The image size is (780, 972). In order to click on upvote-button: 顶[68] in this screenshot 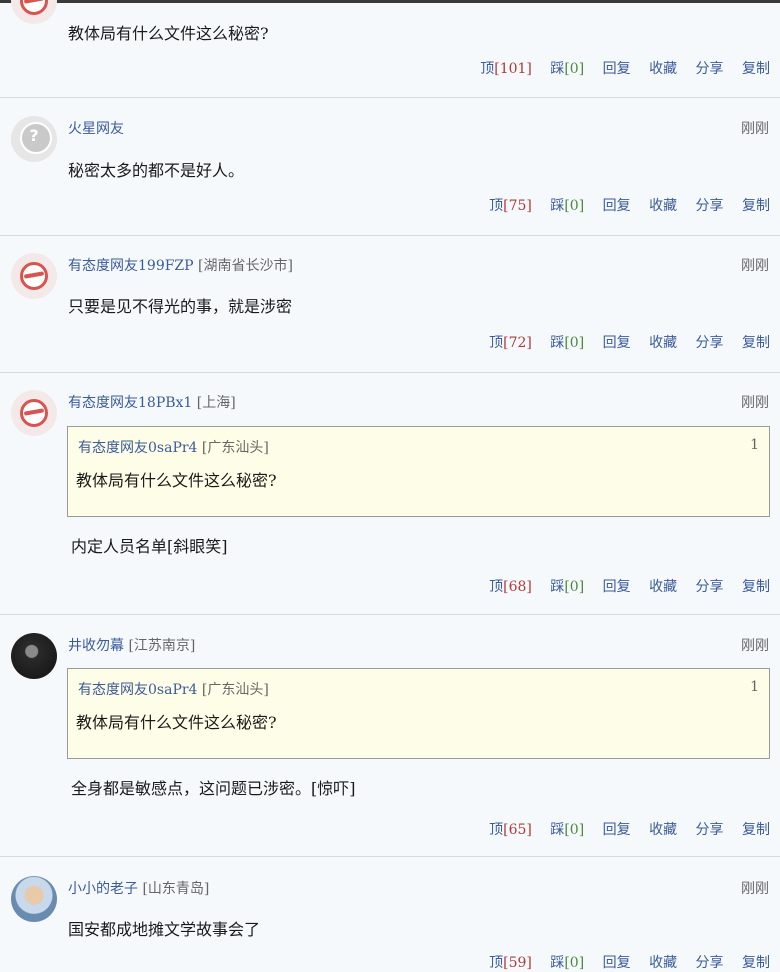, I will do `click(510, 586)`.